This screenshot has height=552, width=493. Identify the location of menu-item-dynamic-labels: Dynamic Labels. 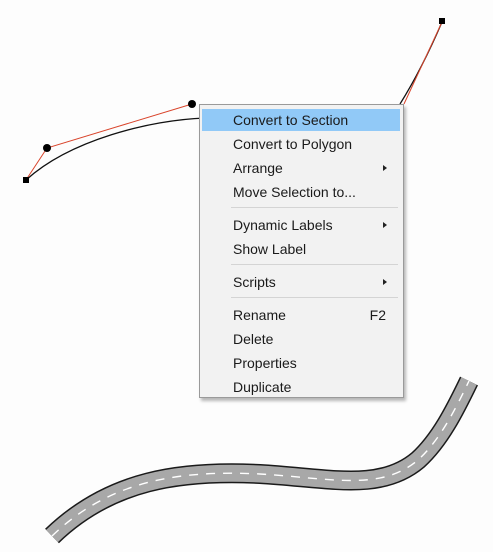
(301, 225).